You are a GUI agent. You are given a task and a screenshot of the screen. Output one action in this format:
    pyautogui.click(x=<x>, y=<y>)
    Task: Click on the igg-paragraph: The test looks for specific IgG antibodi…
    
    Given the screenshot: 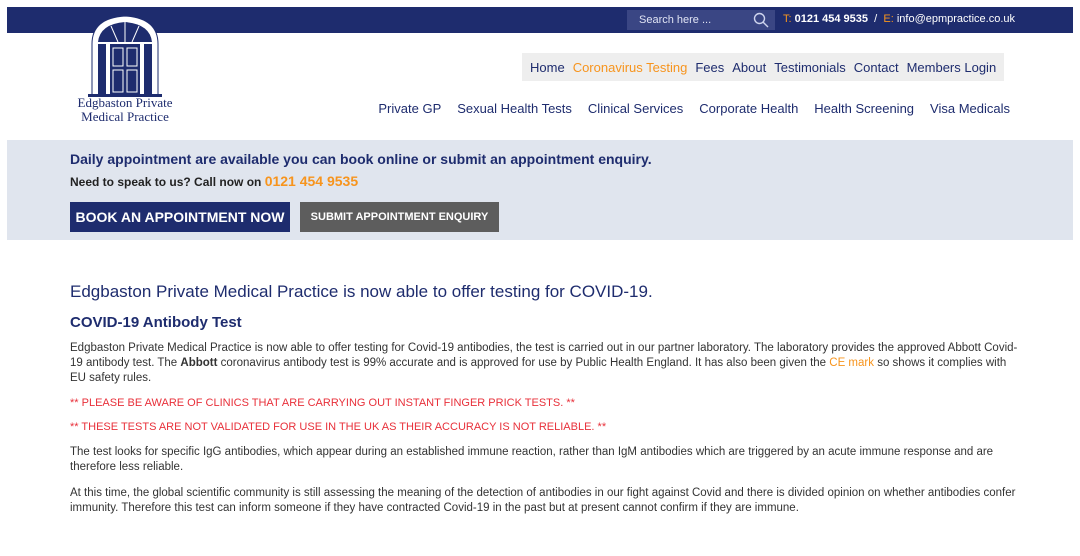 What is the action you would take?
    pyautogui.click(x=532, y=459)
    